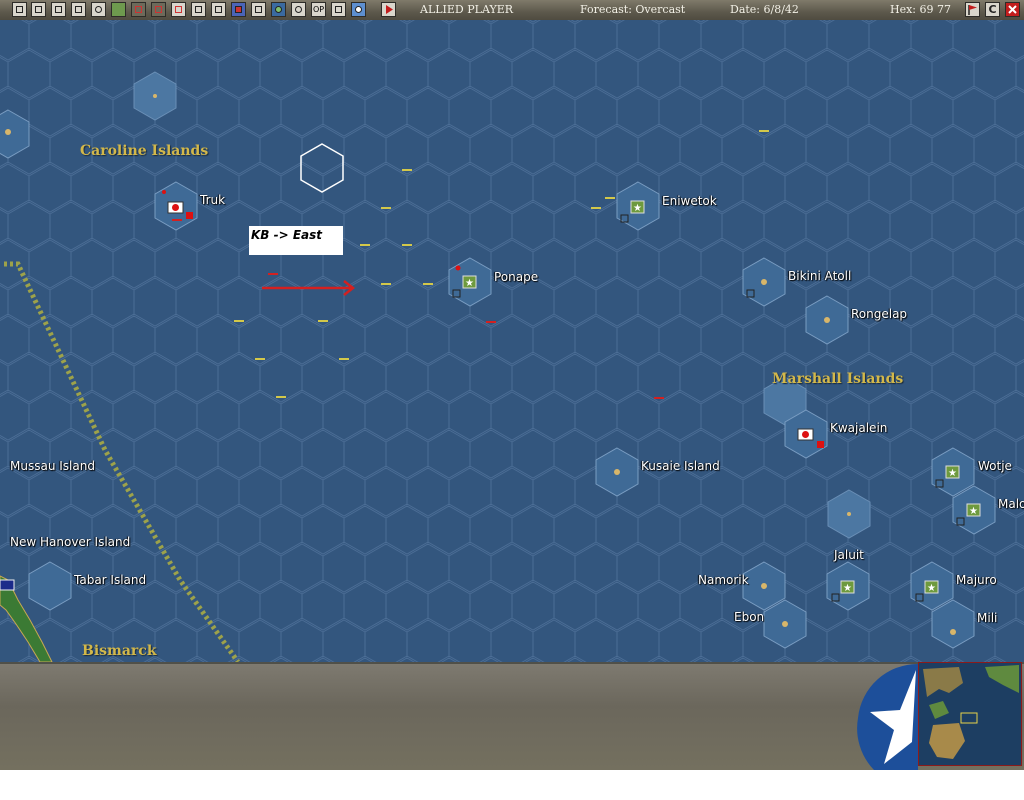 This screenshot has height=800, width=1024. What do you see at coordinates (98, 9) in the screenshot?
I see `info-icon` at bounding box center [98, 9].